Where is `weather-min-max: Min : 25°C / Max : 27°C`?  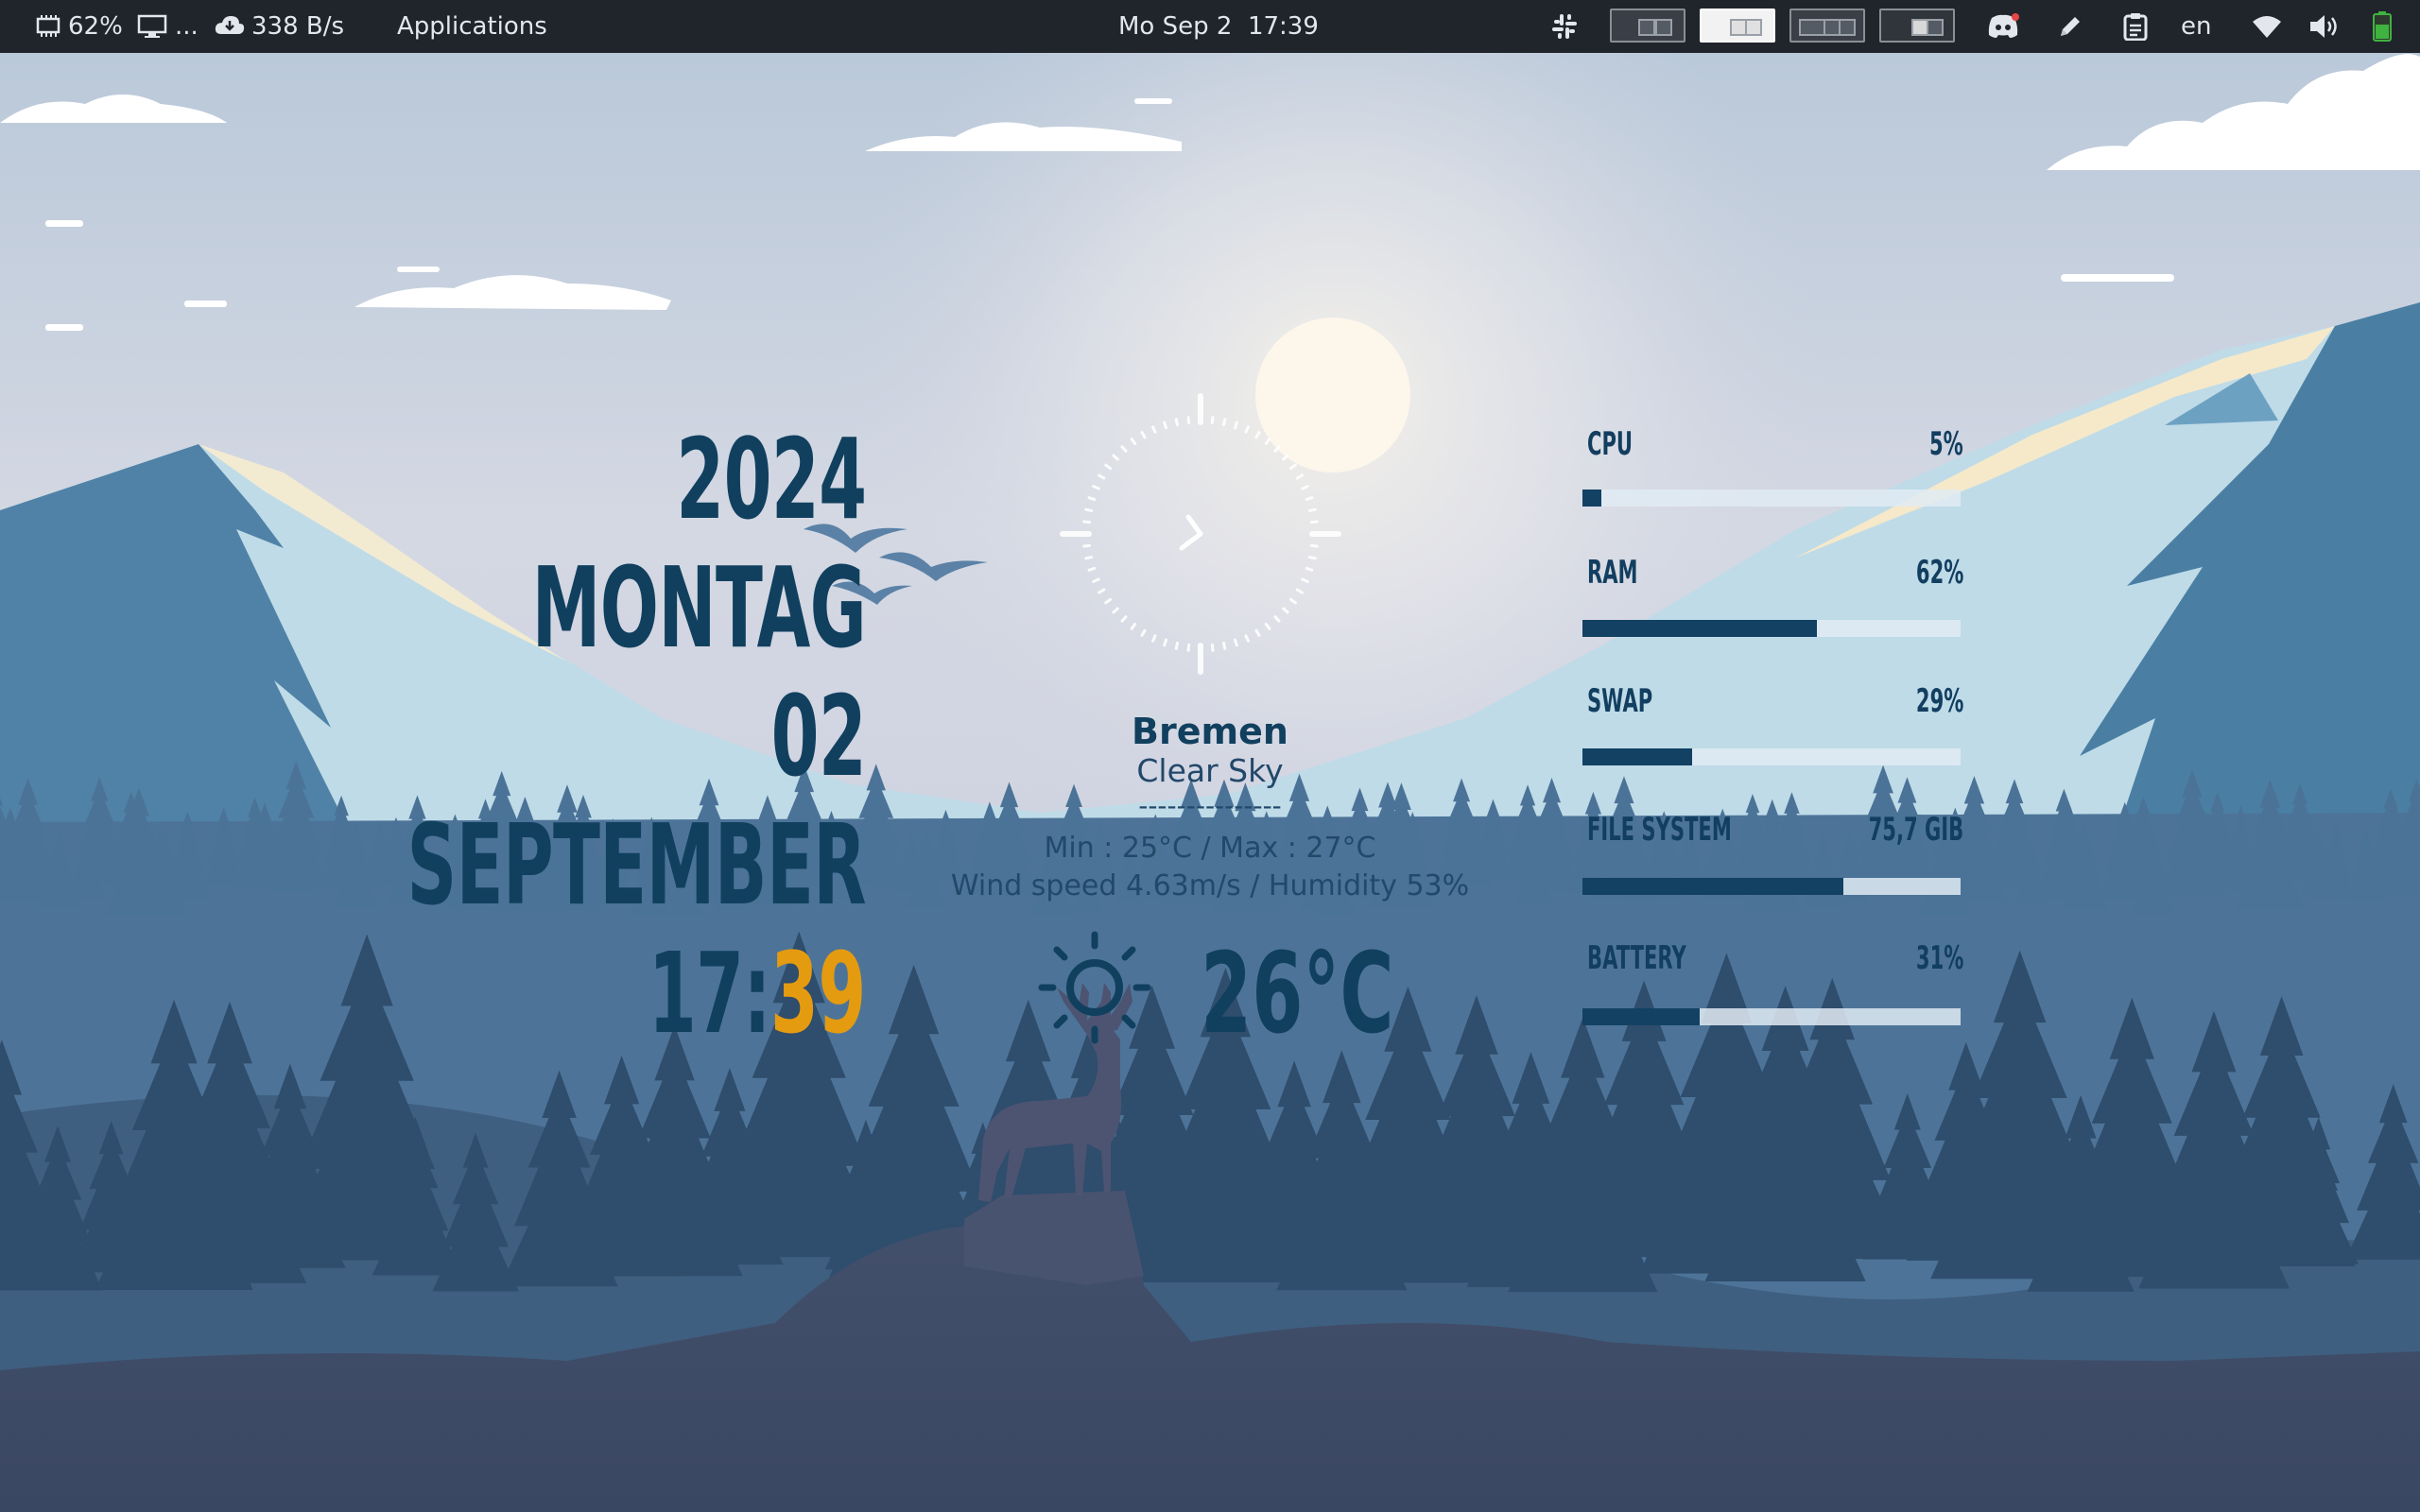
weather-min-max: Min : 25°C / Max : 27°C is located at coordinates (1210, 848).